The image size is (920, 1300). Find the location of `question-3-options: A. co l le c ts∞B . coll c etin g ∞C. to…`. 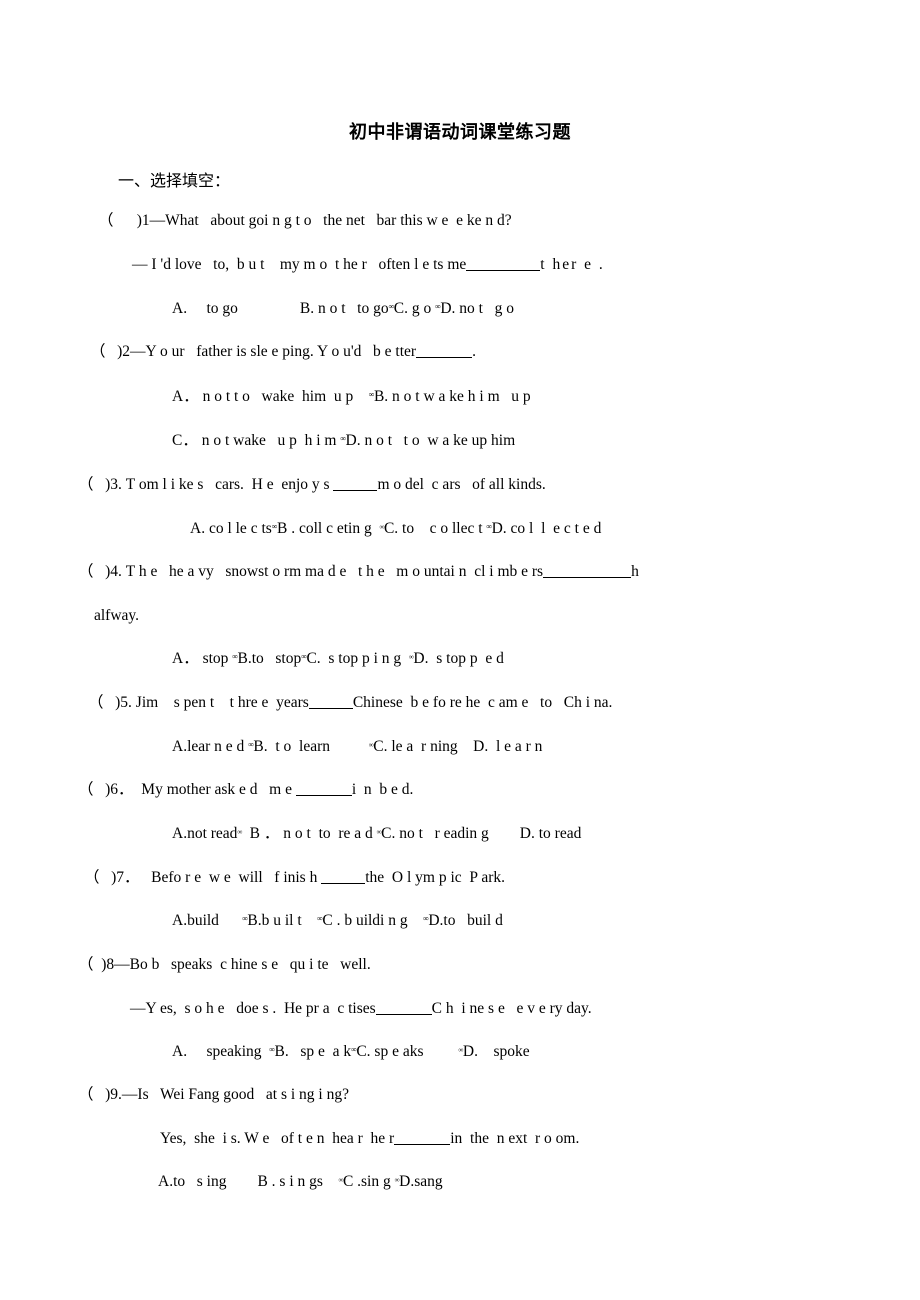

question-3-options: A. co l le c ts∞B . coll c etin g ∞C. to… is located at coordinates (395, 528).